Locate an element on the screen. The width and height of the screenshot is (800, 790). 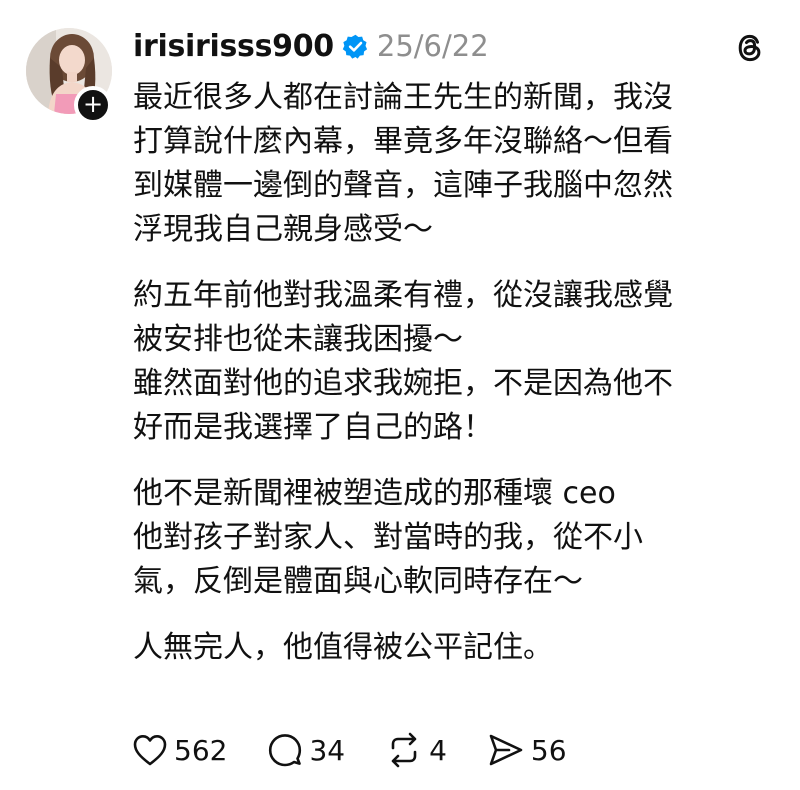
threads-logo-icon is located at coordinates (750, 48).